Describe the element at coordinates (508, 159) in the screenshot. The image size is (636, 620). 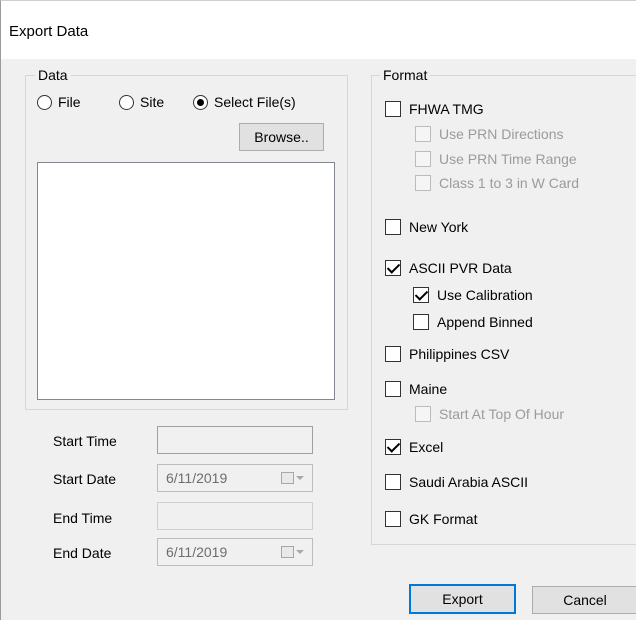
I see `checkbox-use-prn-time-range-label: Use PRN Time Range` at that location.